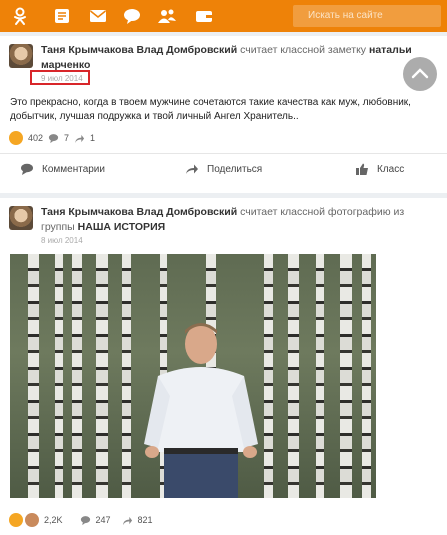  I want to click on discussions-icon, so click(132, 16).